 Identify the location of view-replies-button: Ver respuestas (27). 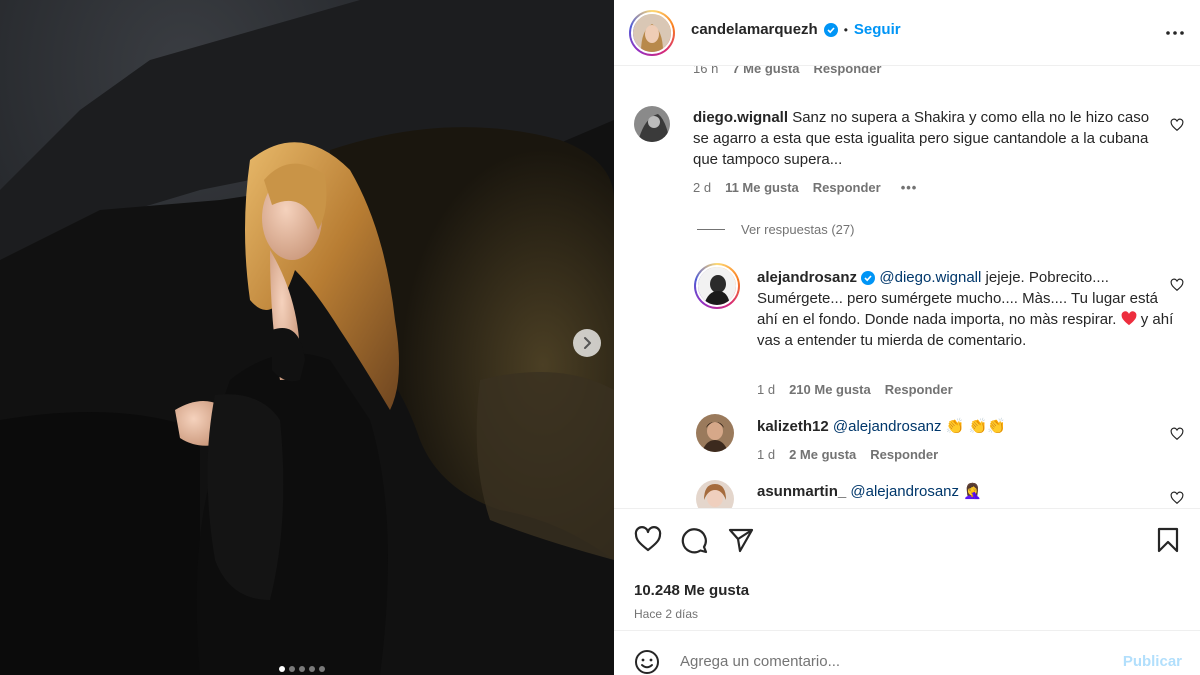
(775, 229).